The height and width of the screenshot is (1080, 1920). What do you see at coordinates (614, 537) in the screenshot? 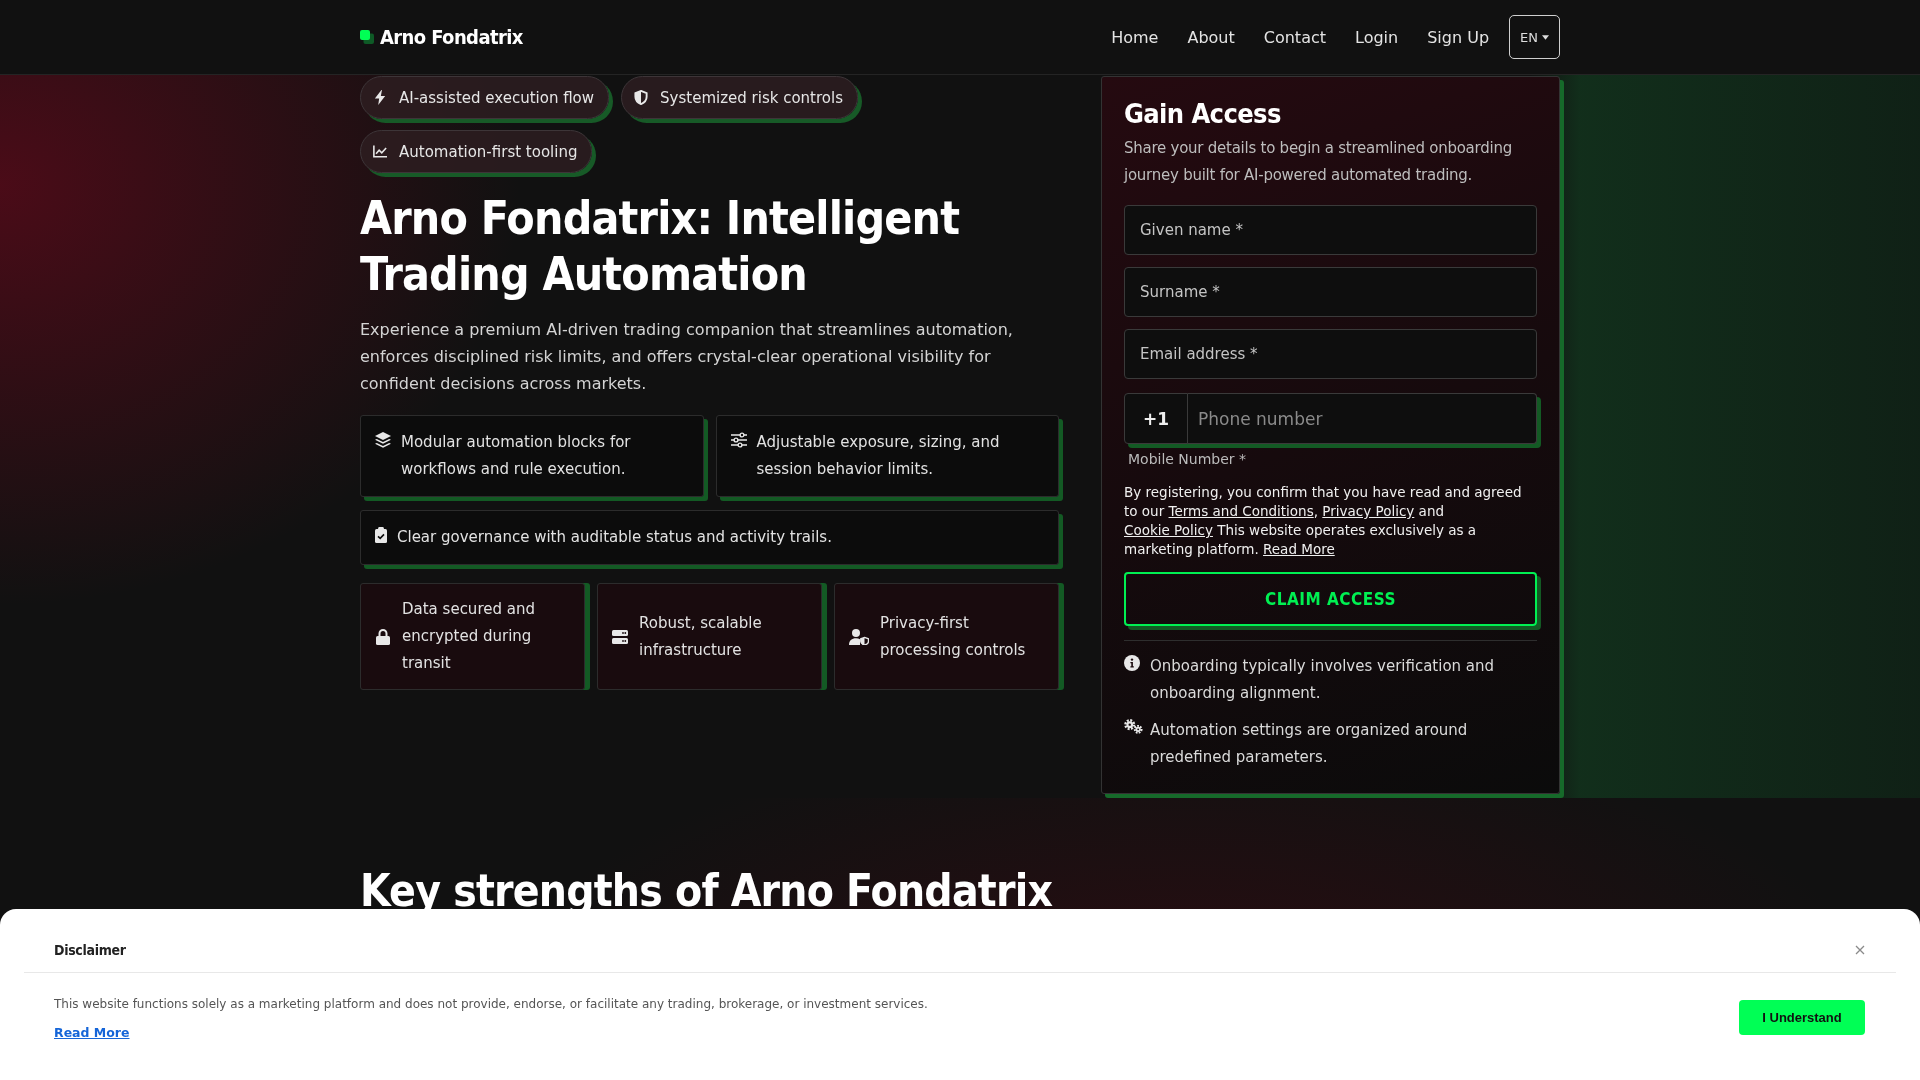
I see `feature-text: Clear governance with auditable status and activity trails.` at bounding box center [614, 537].